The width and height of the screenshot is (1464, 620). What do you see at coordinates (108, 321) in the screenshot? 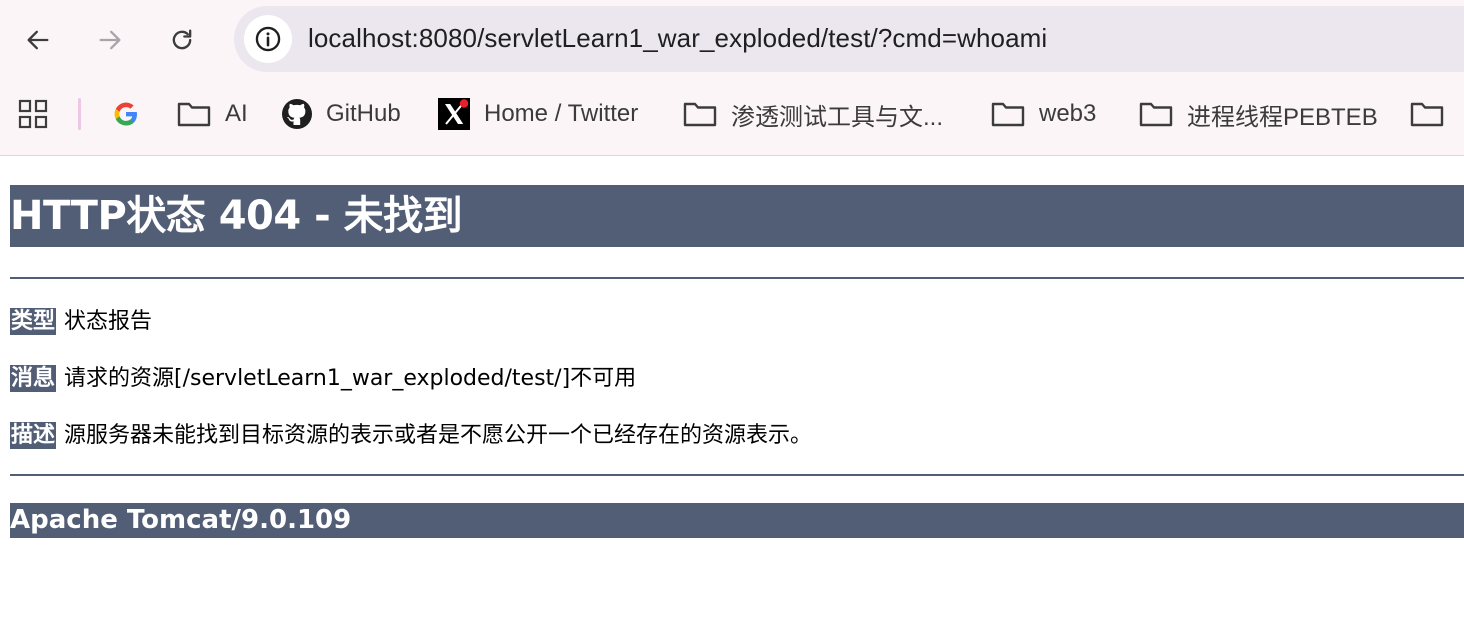
I see `type-value: 状态报告` at bounding box center [108, 321].